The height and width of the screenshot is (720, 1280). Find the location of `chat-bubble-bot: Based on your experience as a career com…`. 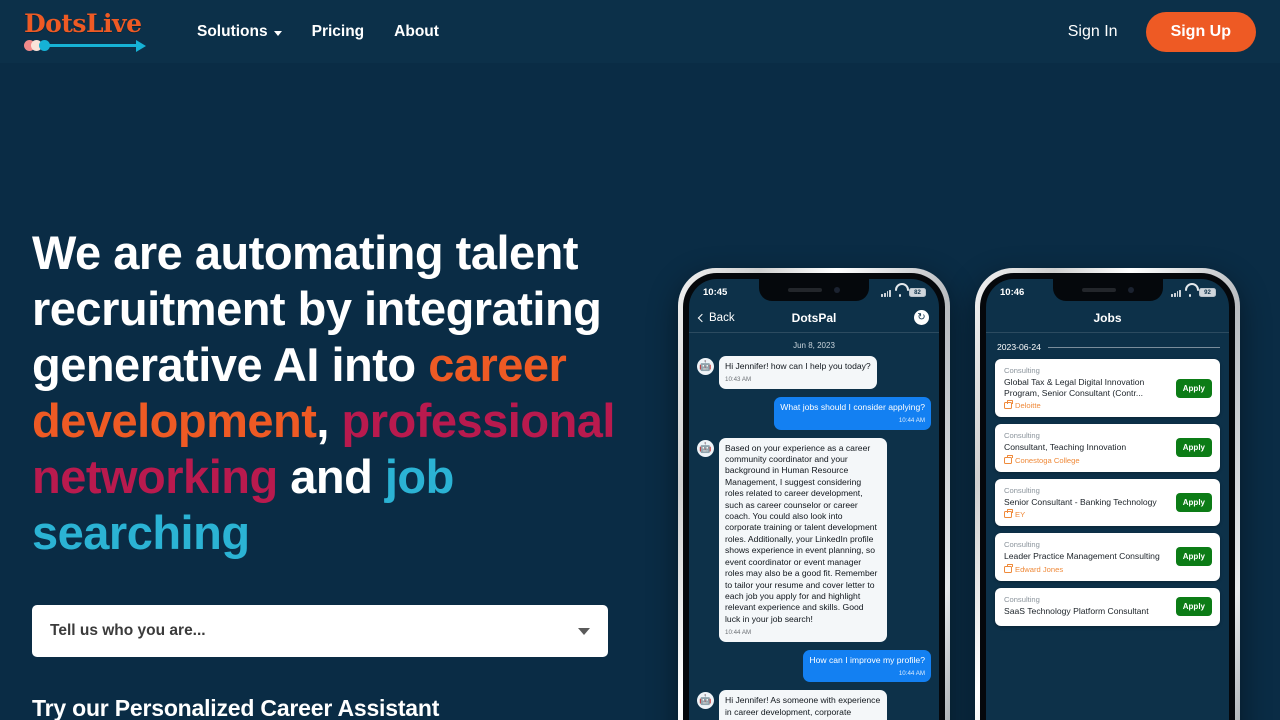

chat-bubble-bot: Based on your experience as a career com… is located at coordinates (803, 539).